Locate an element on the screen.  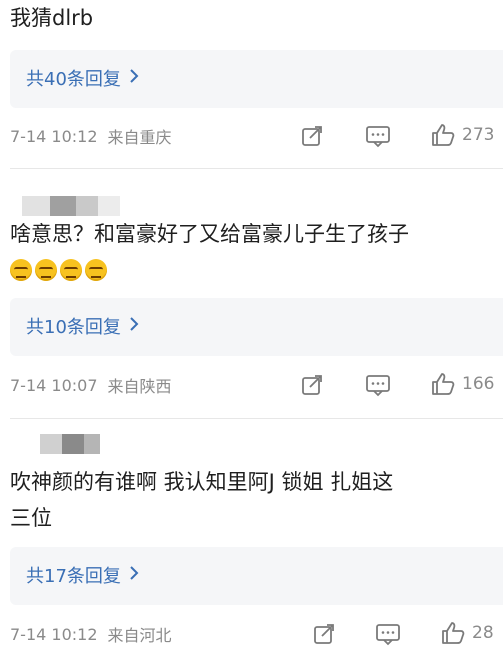
comment-location: 来自陕西 is located at coordinates (139, 386).